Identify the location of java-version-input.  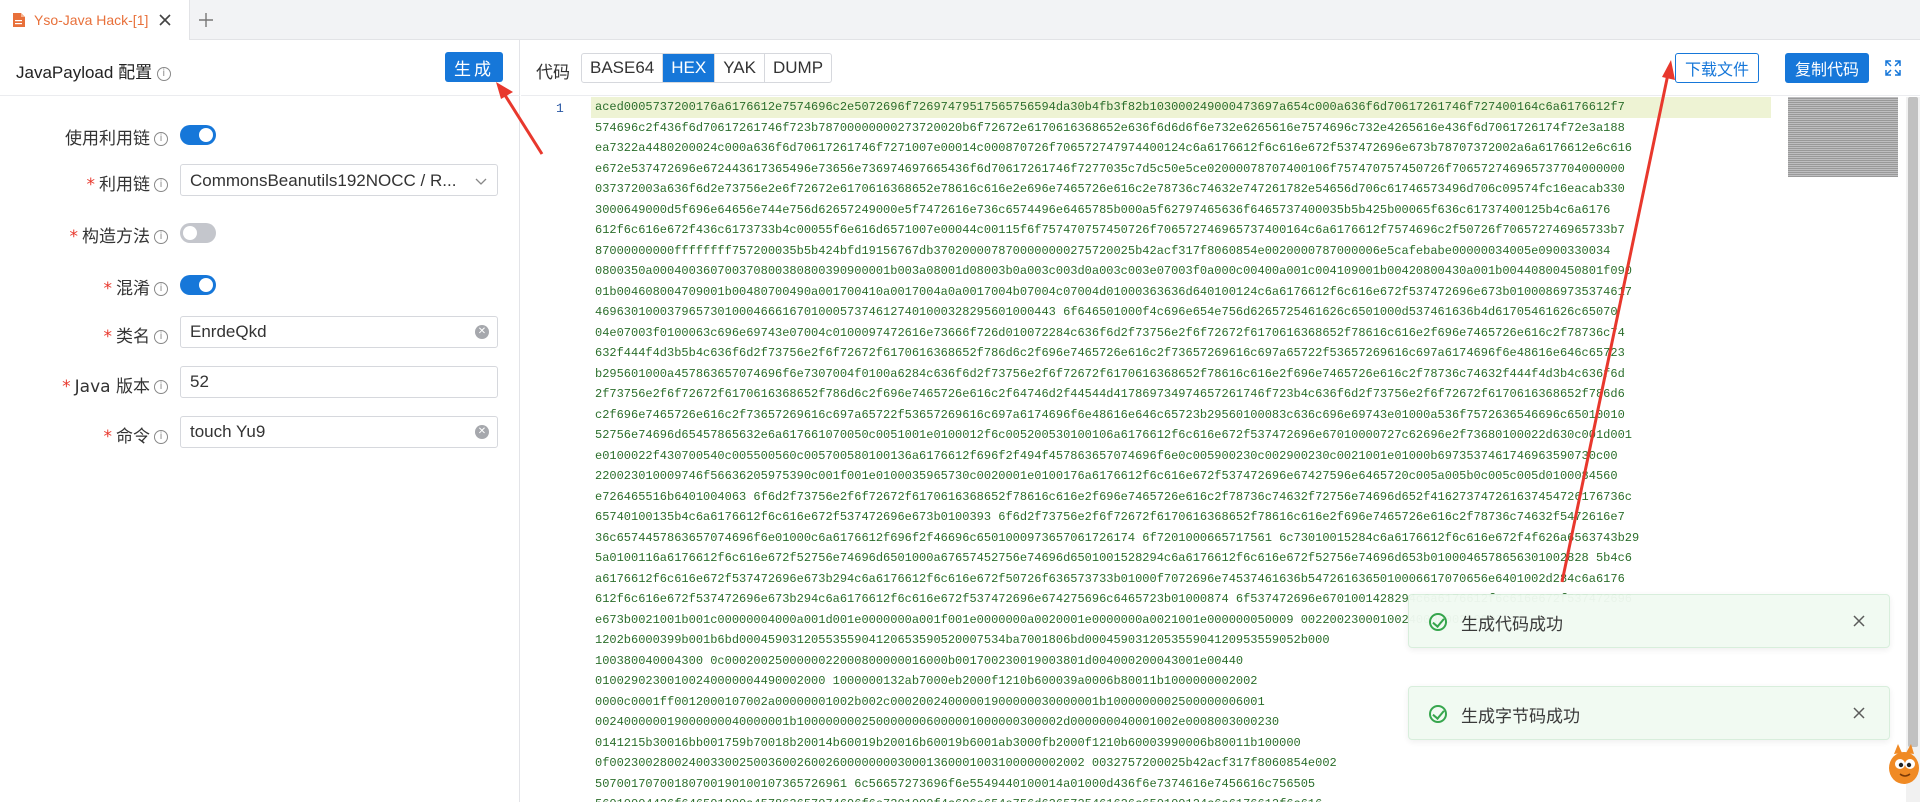
(326, 382).